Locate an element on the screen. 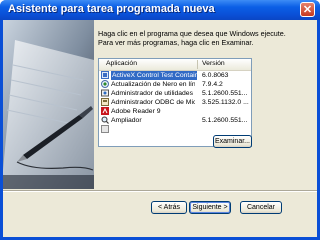 The width and height of the screenshot is (320, 240). column-header-application: Aplicación is located at coordinates (121, 63).